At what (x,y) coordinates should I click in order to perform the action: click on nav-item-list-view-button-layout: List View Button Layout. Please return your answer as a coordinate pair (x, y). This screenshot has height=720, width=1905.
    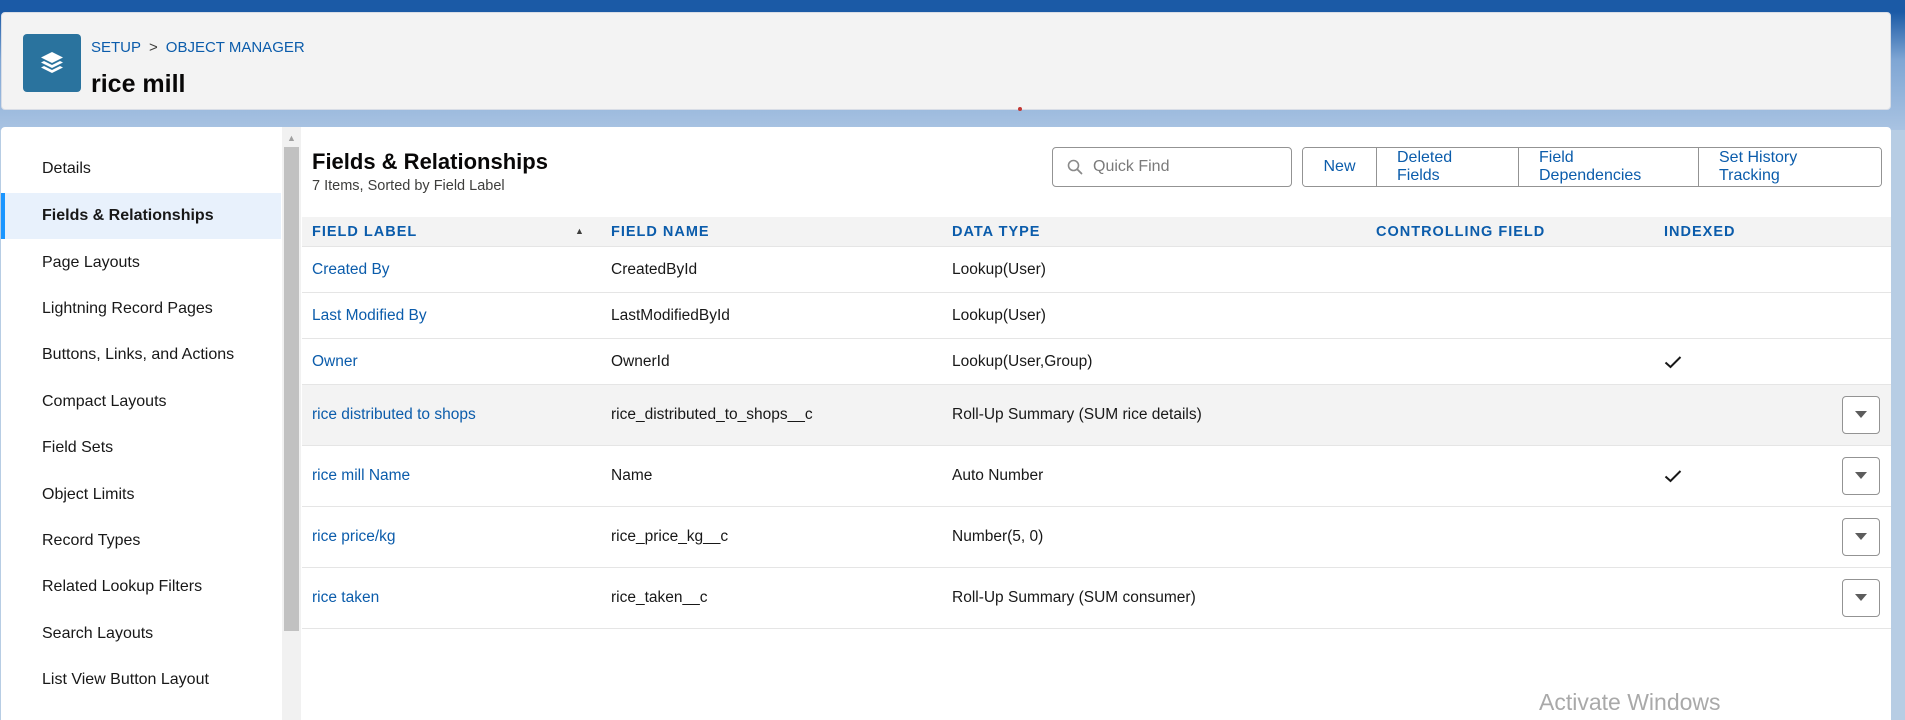
    Looking at the image, I should click on (141, 680).